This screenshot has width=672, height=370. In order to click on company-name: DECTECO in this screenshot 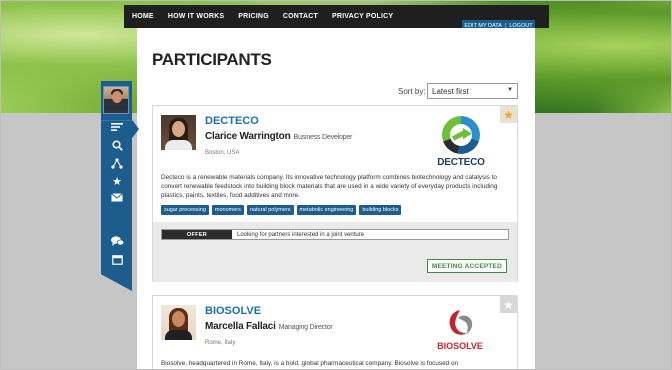, I will do `click(232, 121)`.